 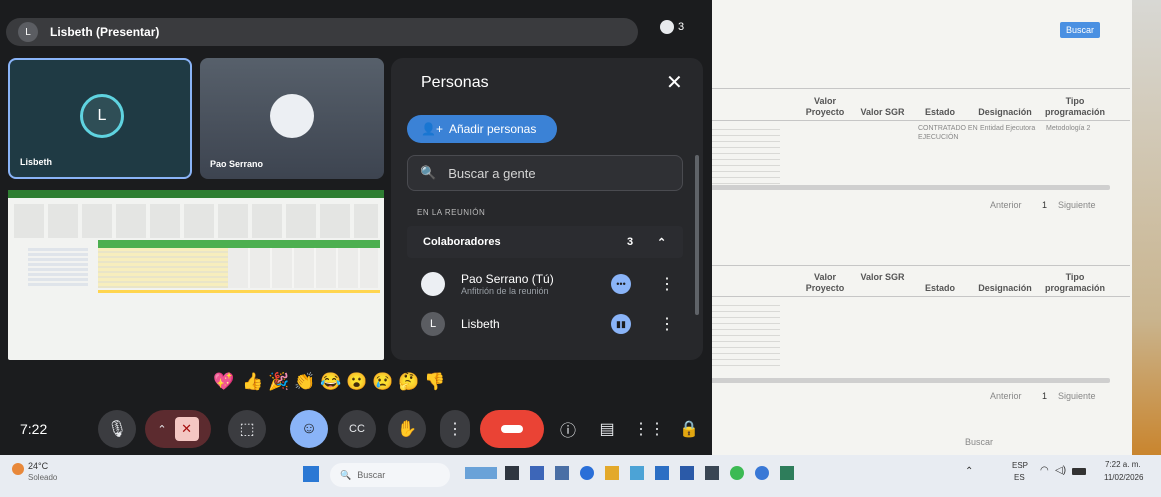 What do you see at coordinates (455, 82) in the screenshot?
I see `panel-title: Personas` at bounding box center [455, 82].